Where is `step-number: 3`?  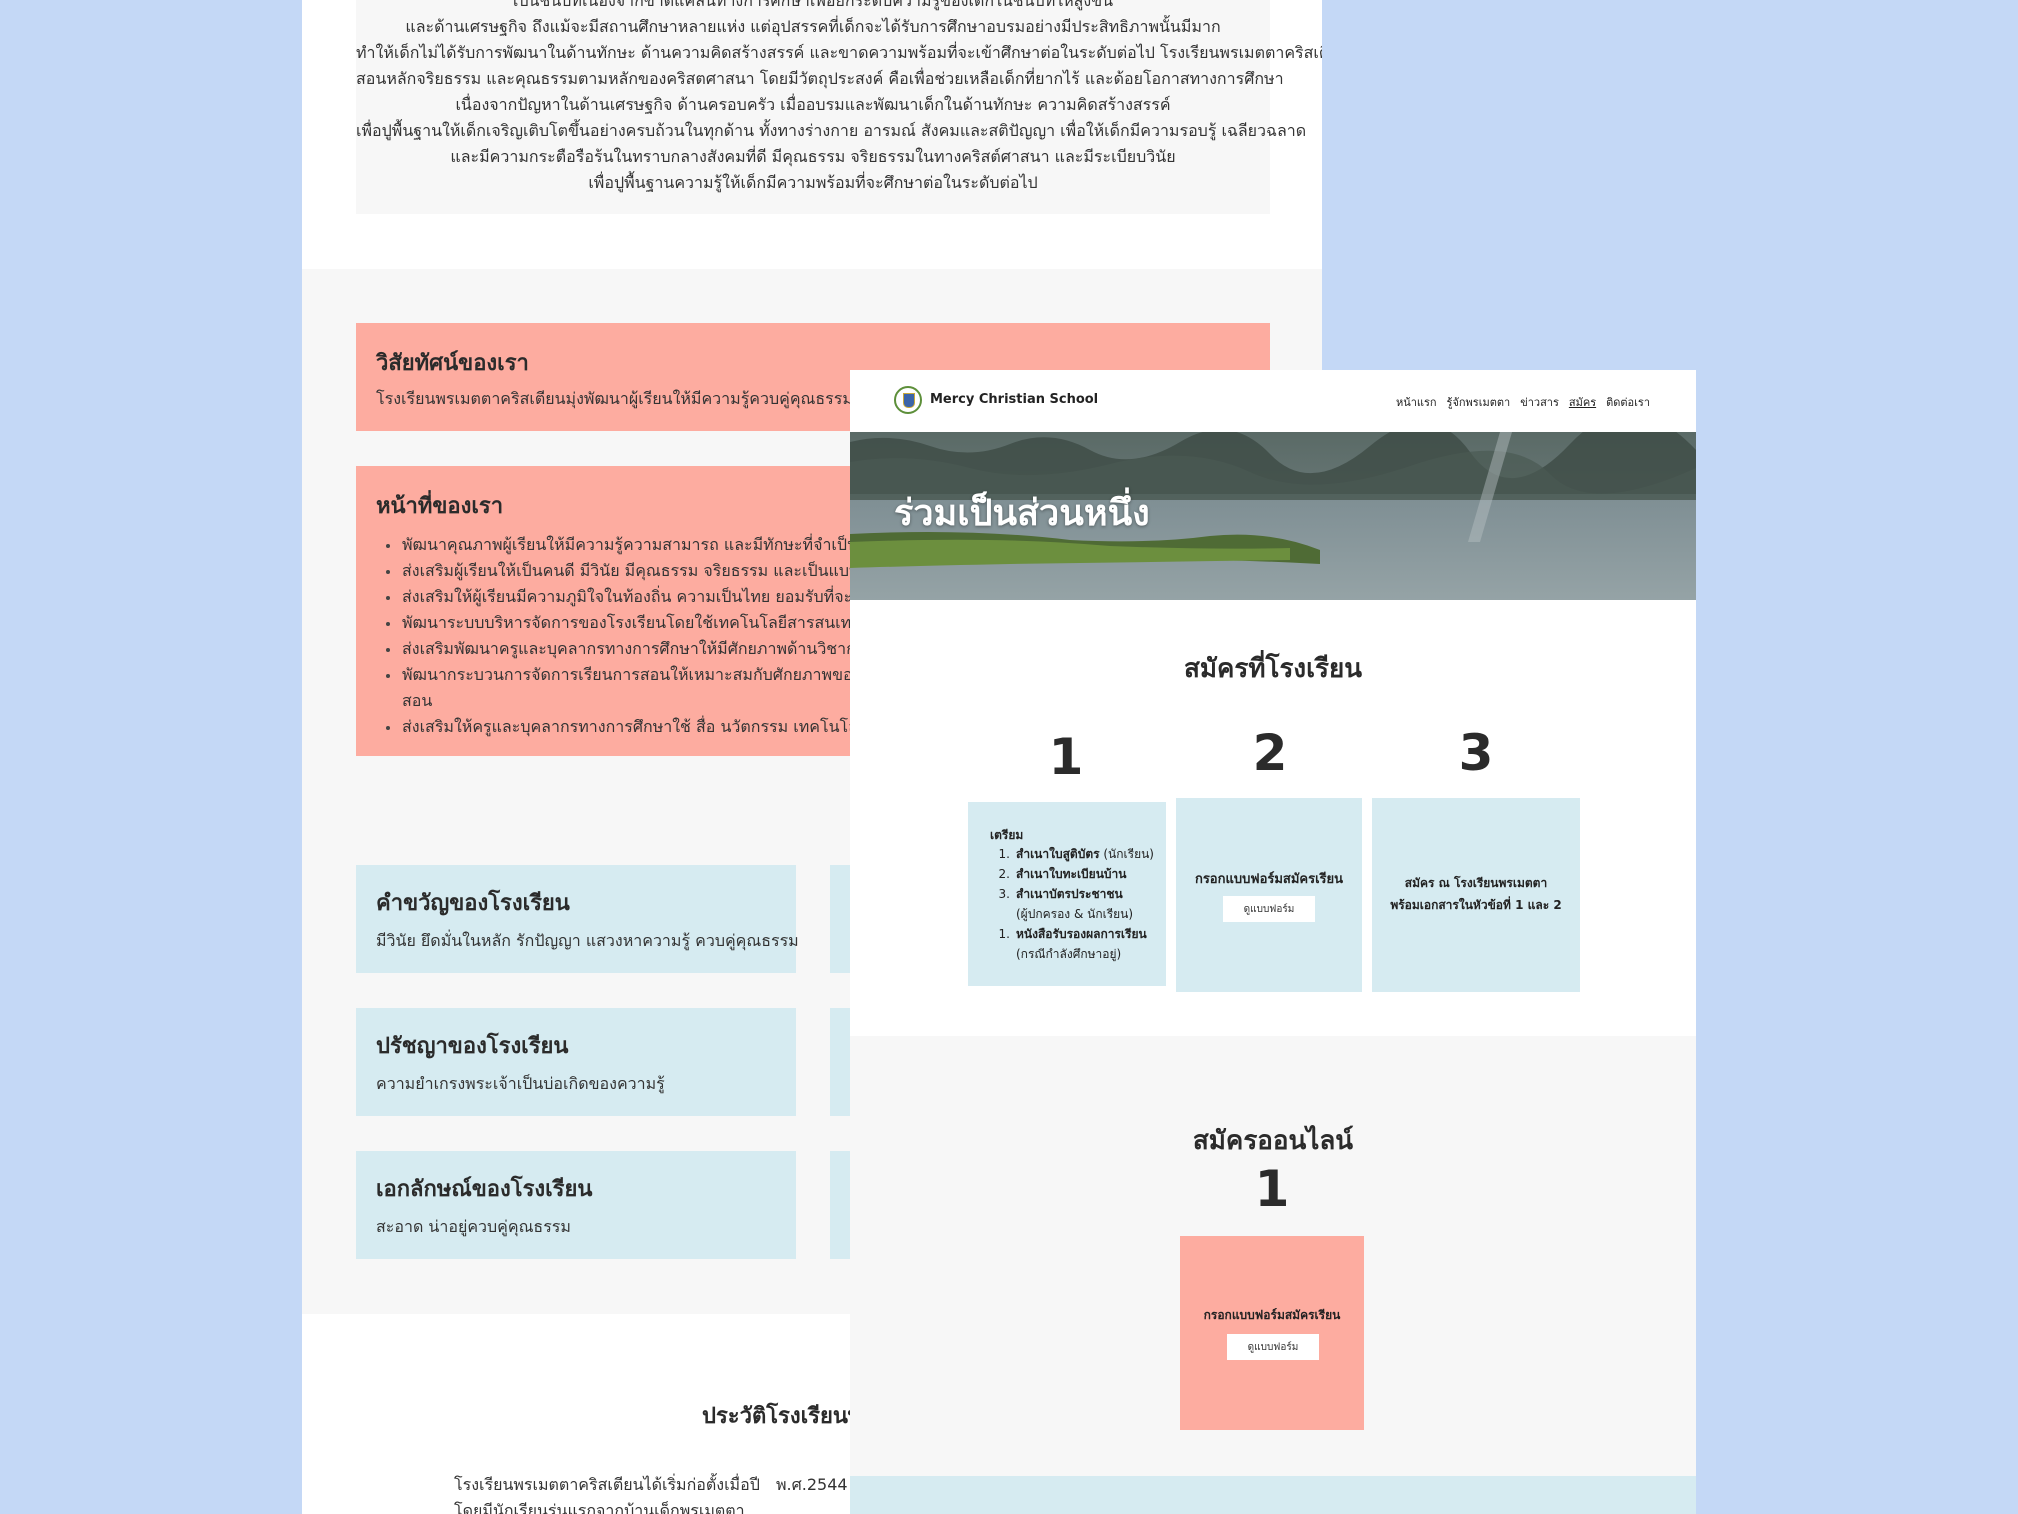
step-number: 3 is located at coordinates (1476, 753).